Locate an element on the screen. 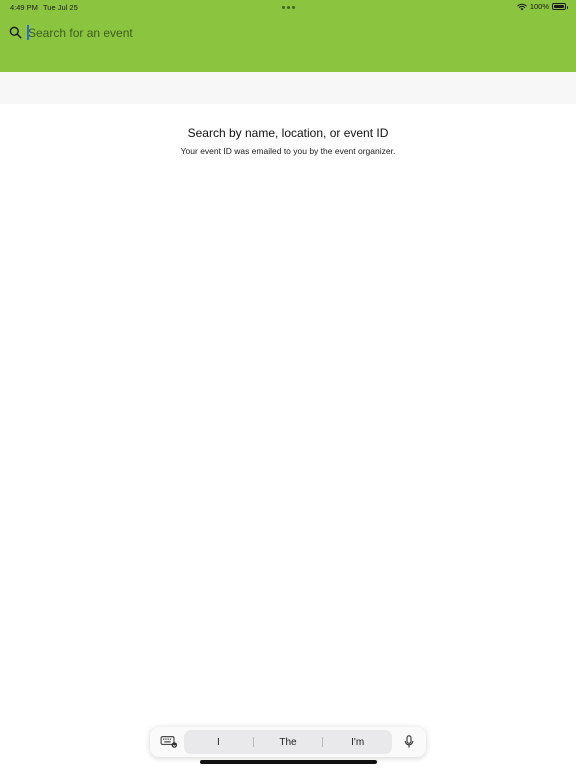  results-subbar is located at coordinates (288, 88).